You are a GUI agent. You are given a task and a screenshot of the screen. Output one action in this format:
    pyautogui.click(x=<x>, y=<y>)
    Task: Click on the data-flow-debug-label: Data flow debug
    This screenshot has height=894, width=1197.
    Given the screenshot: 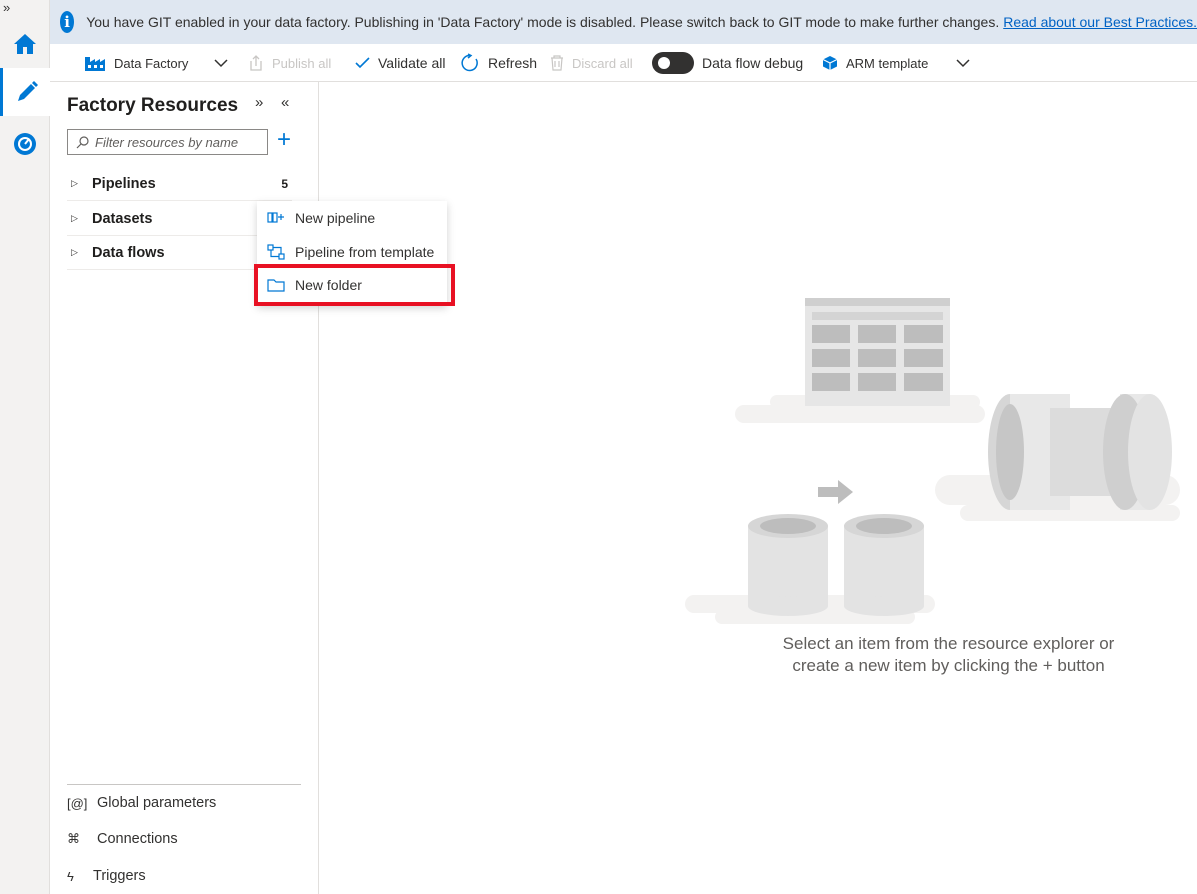 What is the action you would take?
    pyautogui.click(x=753, y=63)
    